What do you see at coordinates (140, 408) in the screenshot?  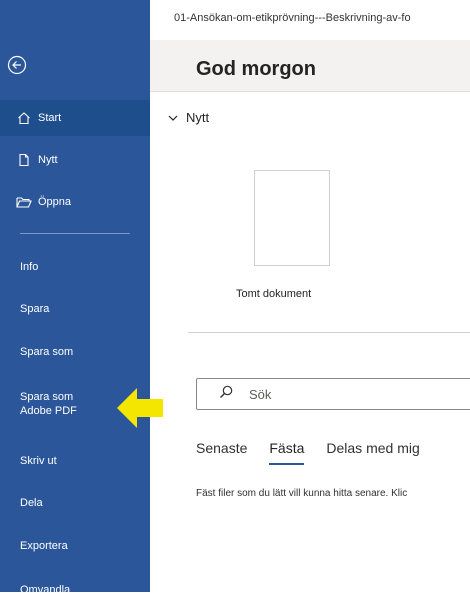 I see `yellow-arrow-icon` at bounding box center [140, 408].